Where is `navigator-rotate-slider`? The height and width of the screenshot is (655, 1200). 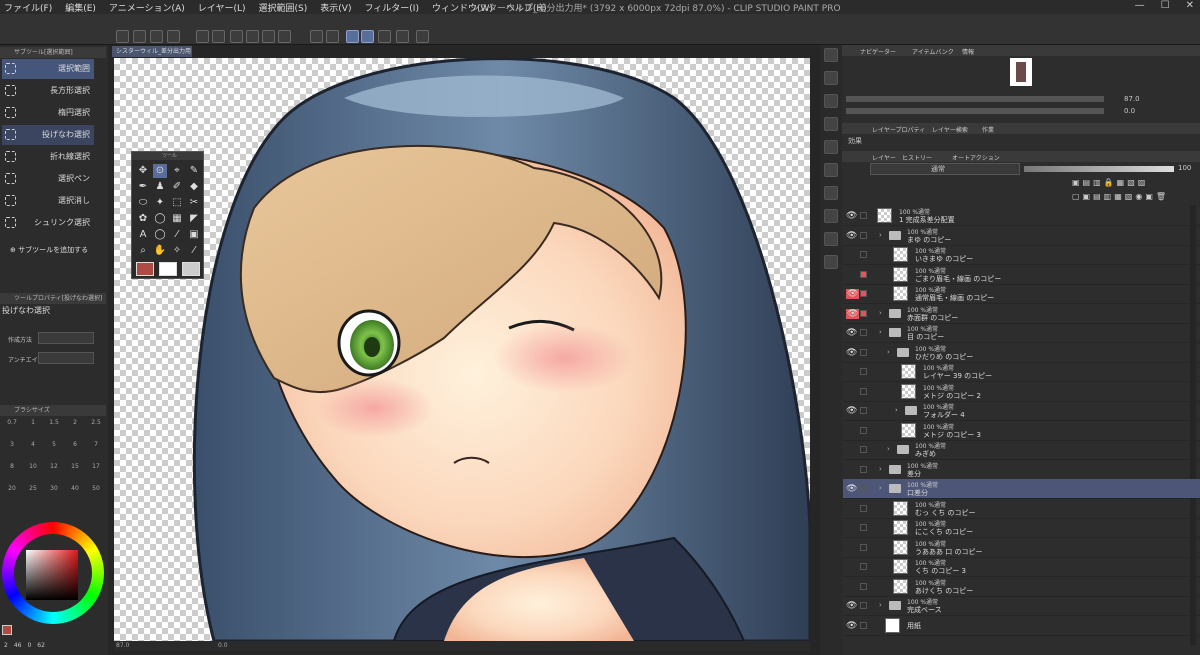 navigator-rotate-slider is located at coordinates (975, 111).